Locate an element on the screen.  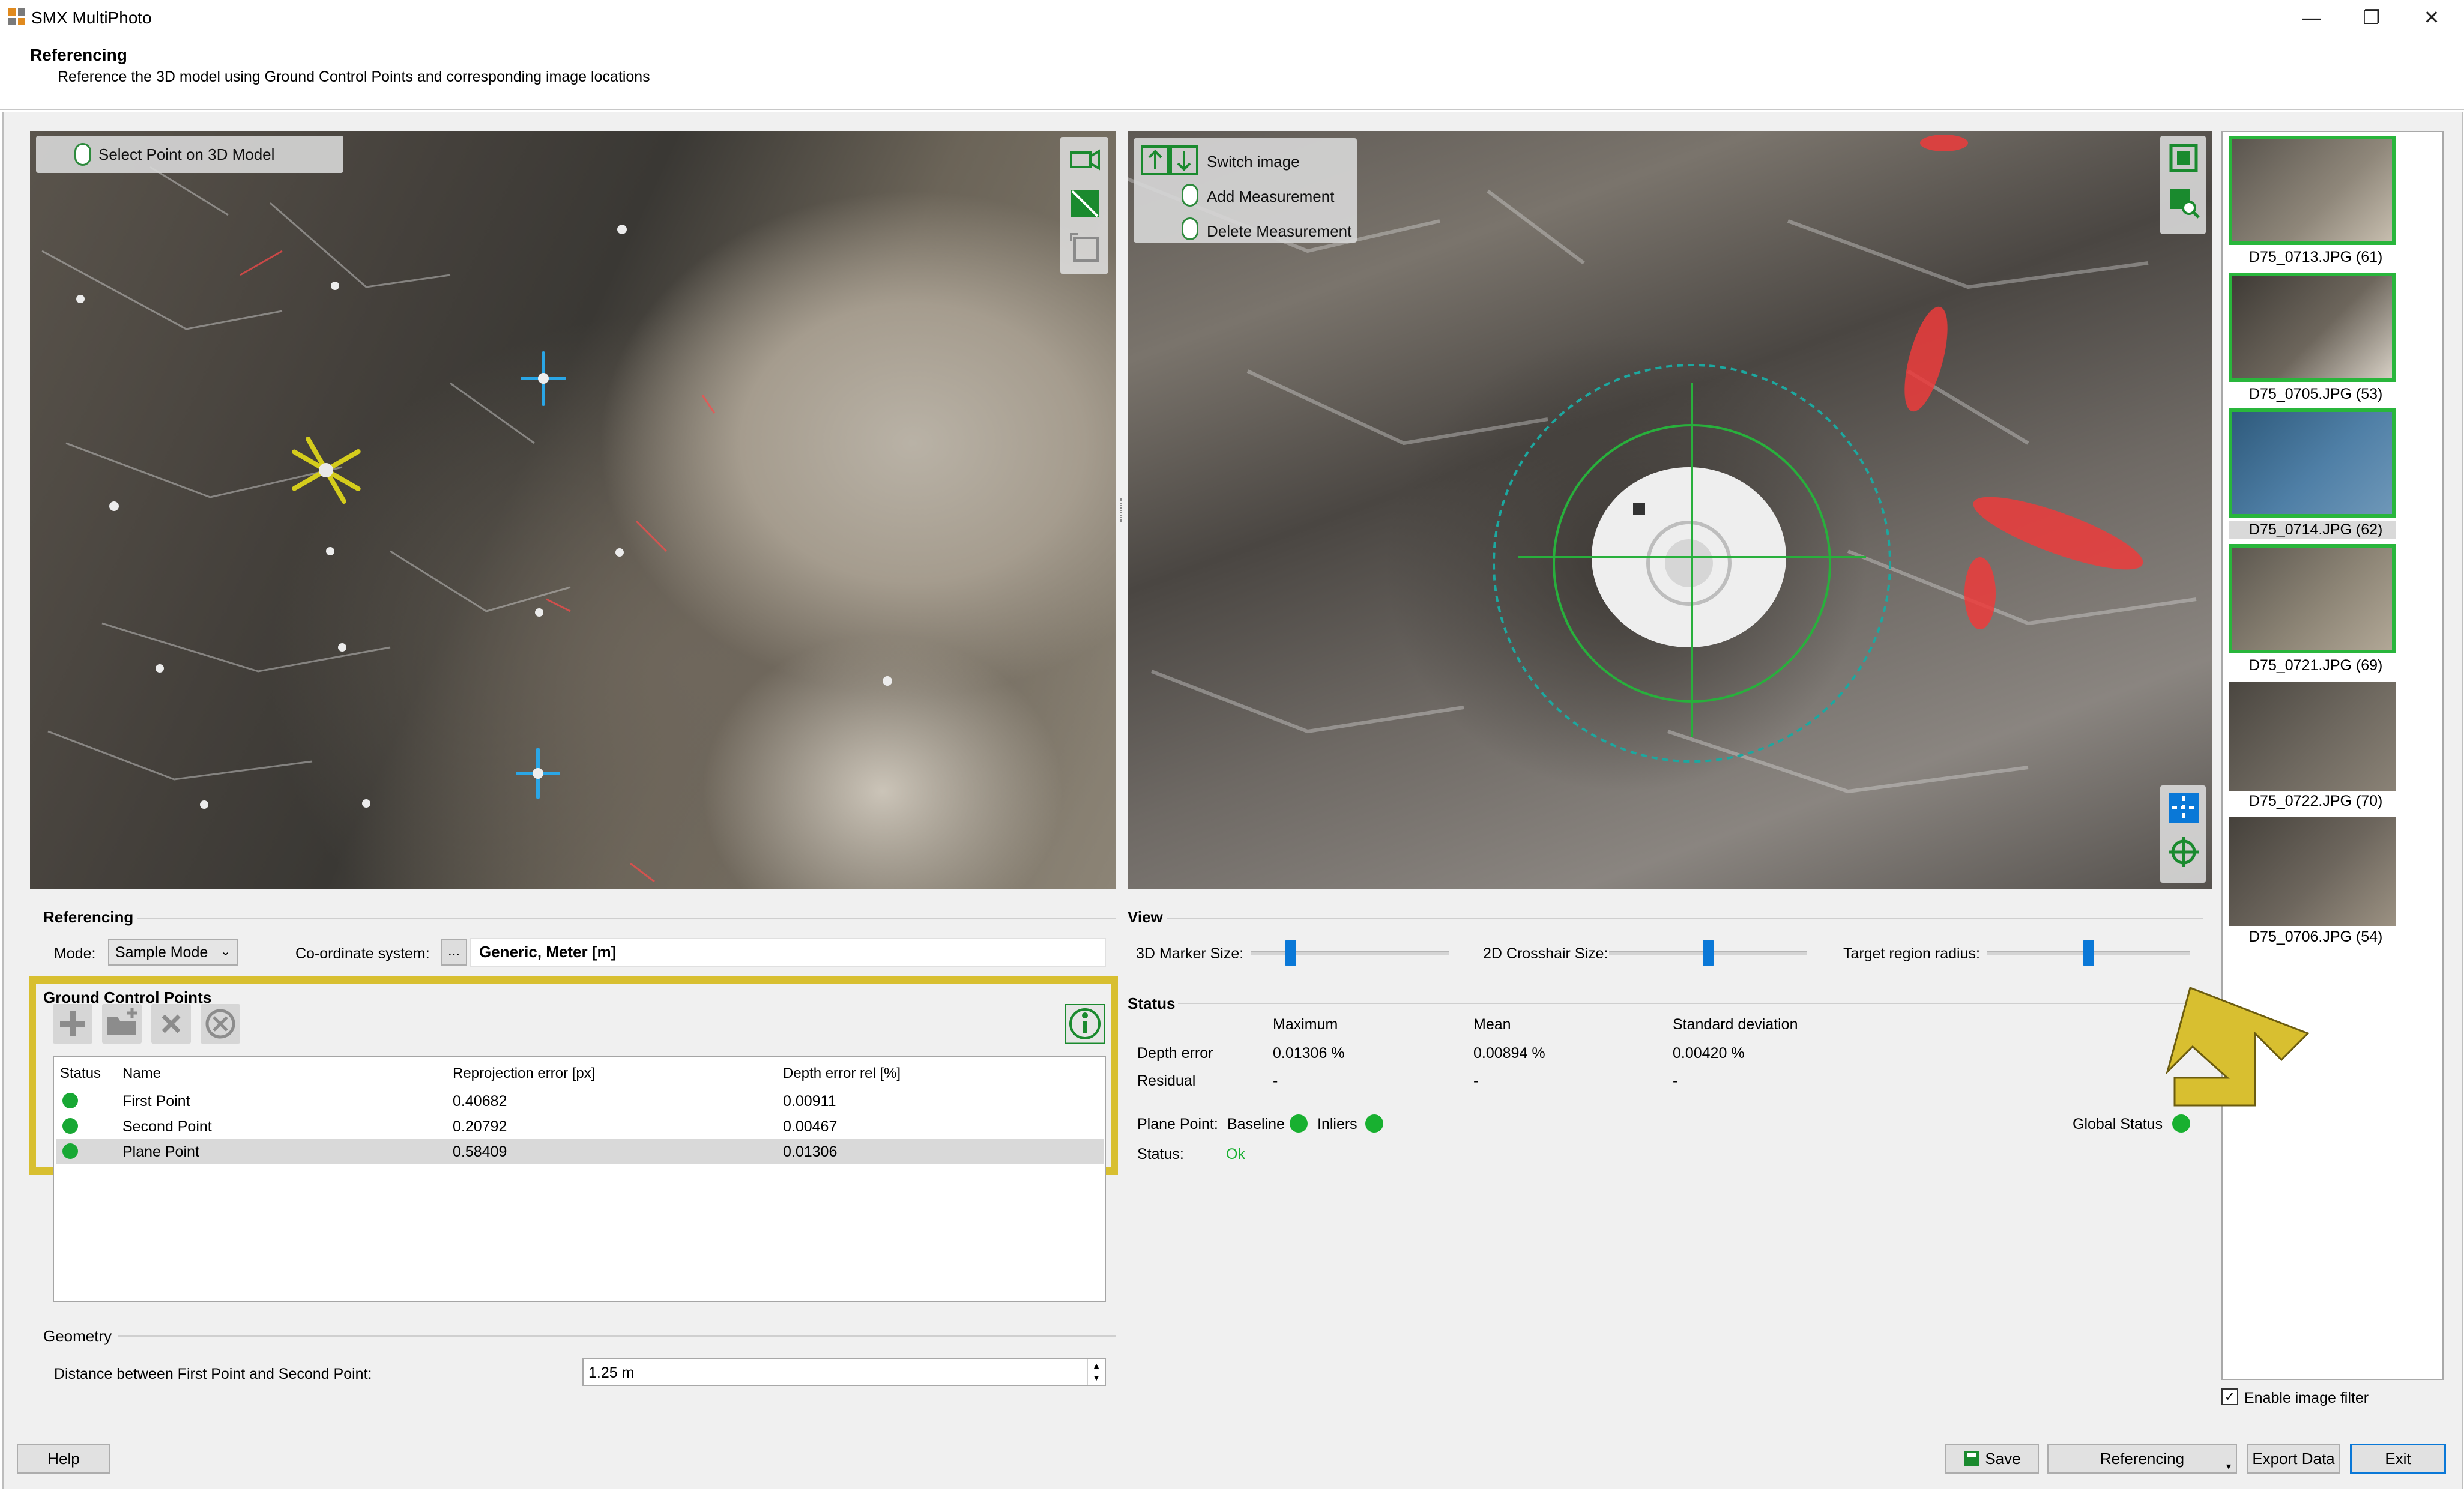
thumbnail-label: D75_0713.JPG (61) is located at coordinates (2316, 257).